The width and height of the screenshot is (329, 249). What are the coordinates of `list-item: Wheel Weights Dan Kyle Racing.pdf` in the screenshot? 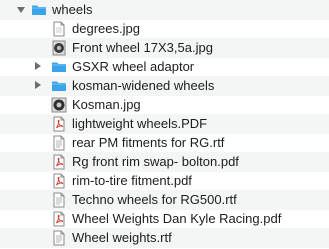 It's located at (164, 219).